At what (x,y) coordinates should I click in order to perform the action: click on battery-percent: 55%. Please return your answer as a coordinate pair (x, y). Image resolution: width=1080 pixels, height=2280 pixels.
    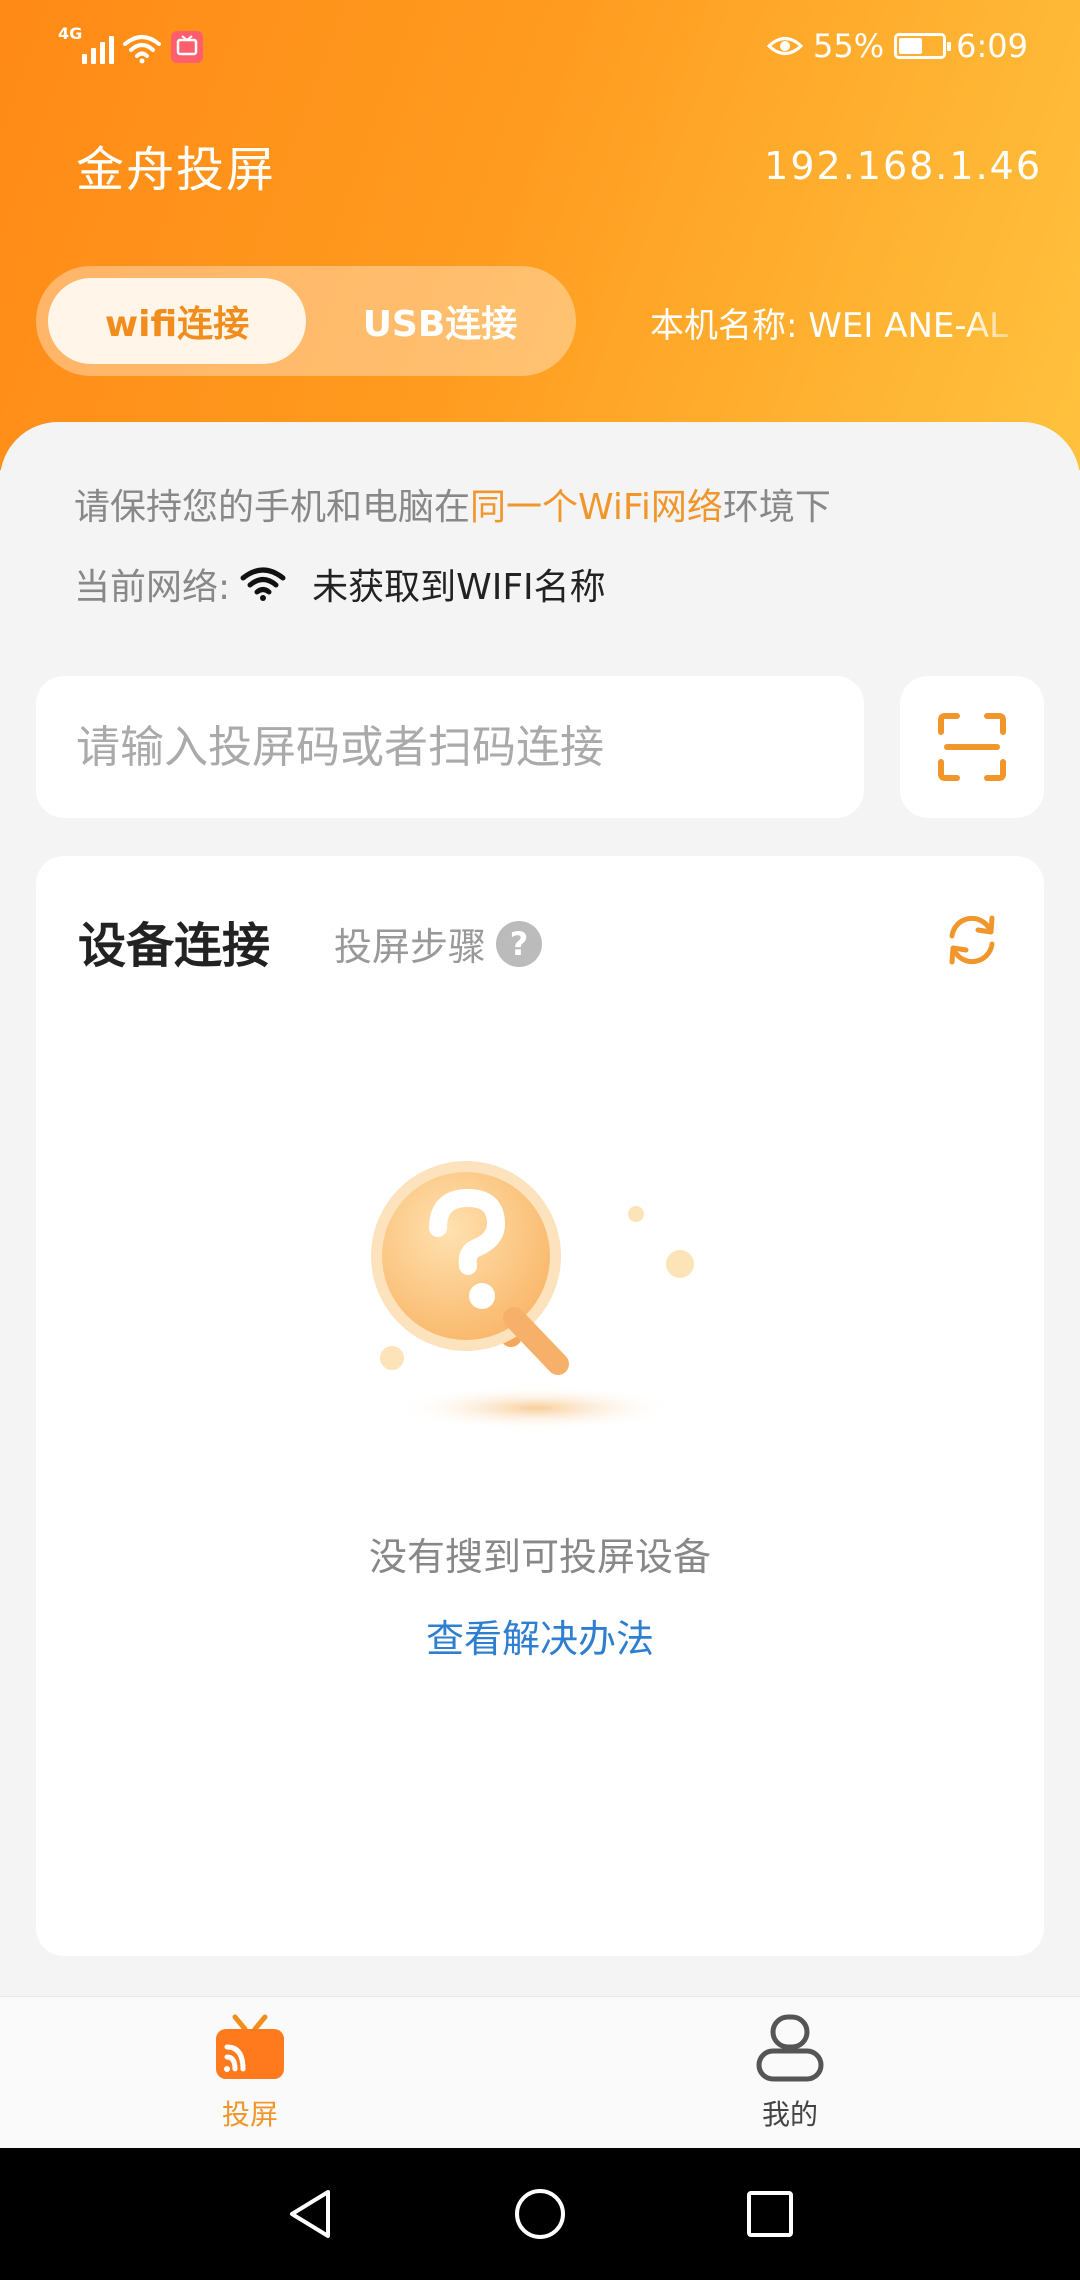
    Looking at the image, I should click on (849, 46).